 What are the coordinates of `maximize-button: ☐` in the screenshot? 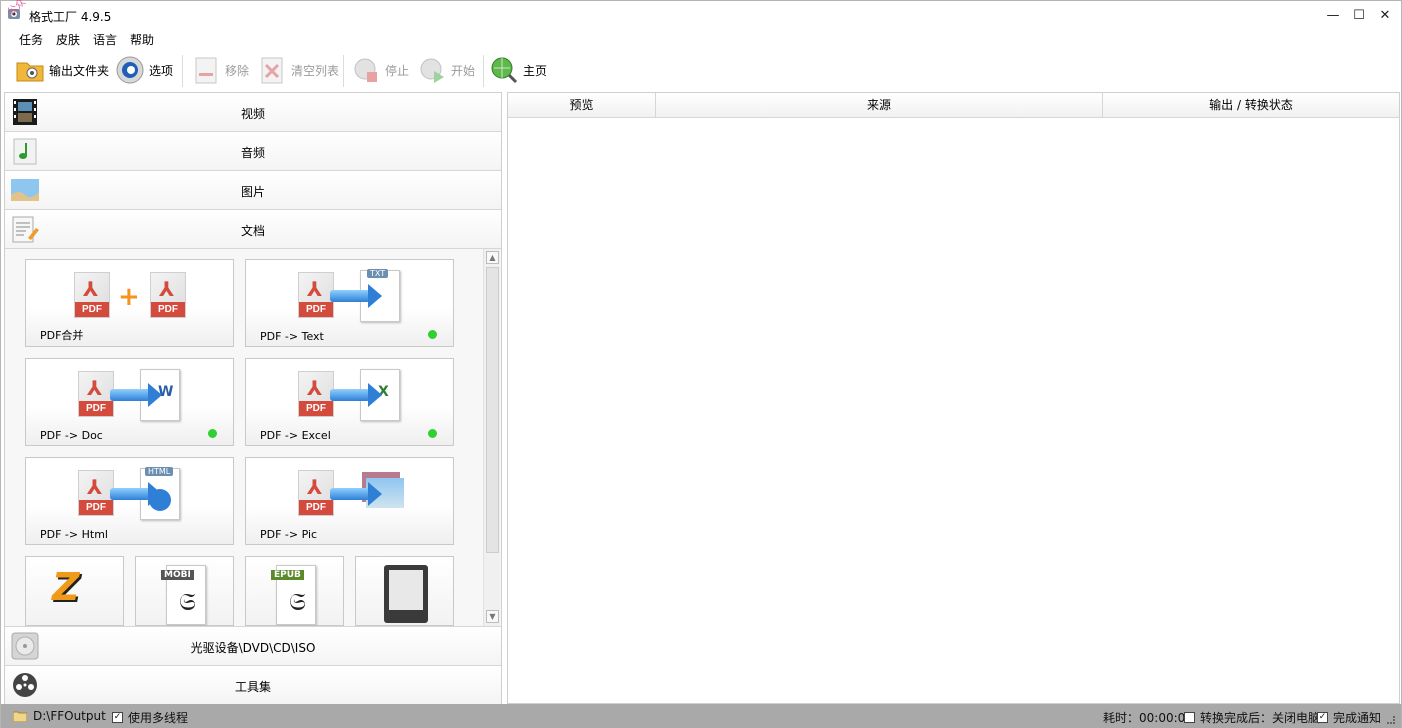 It's located at (1359, 15).